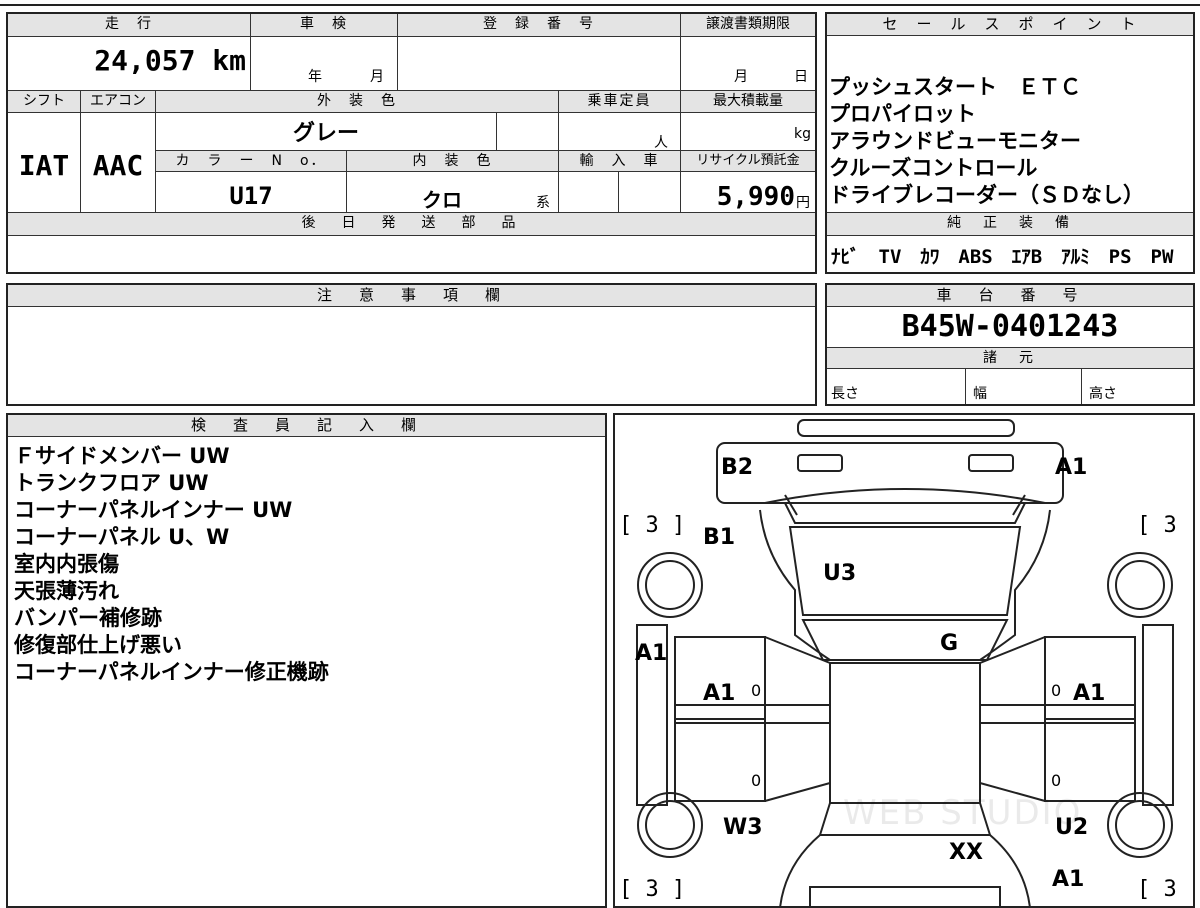 This screenshot has width=1200, height=908. What do you see at coordinates (411, 296) in the screenshot?
I see `notes-header: 注 意 事 項 欄` at bounding box center [411, 296].